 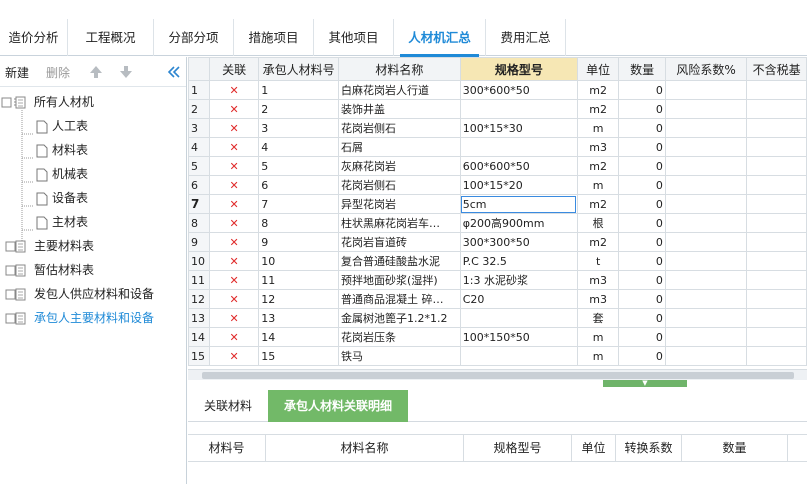 I want to click on tree-node-all: 所有人材机, so click(x=47, y=102).